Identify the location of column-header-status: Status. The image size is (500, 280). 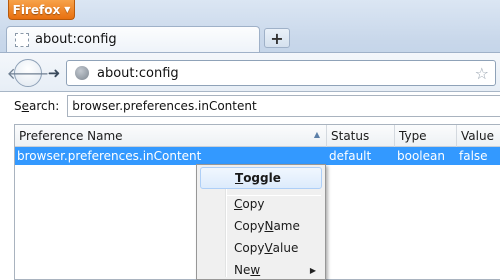
(361, 136).